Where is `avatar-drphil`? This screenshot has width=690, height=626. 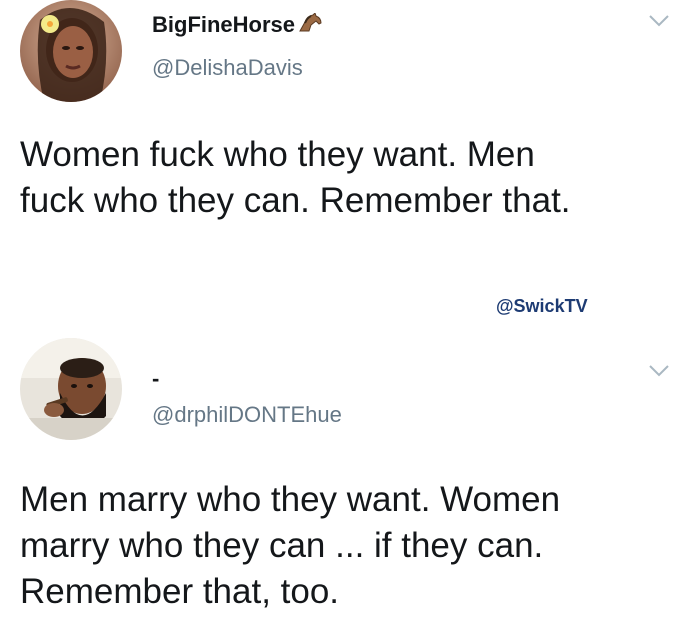 avatar-drphil is located at coordinates (71, 389).